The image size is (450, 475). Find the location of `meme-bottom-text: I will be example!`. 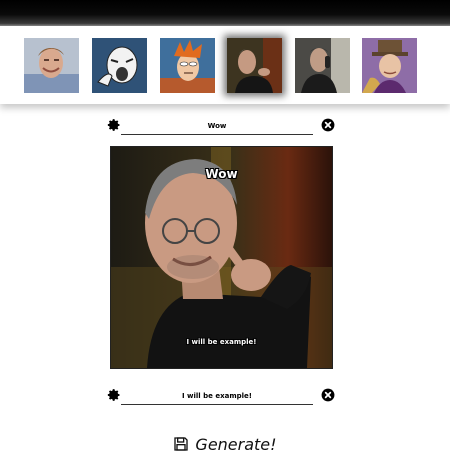

meme-bottom-text: I will be example! is located at coordinates (221, 342).